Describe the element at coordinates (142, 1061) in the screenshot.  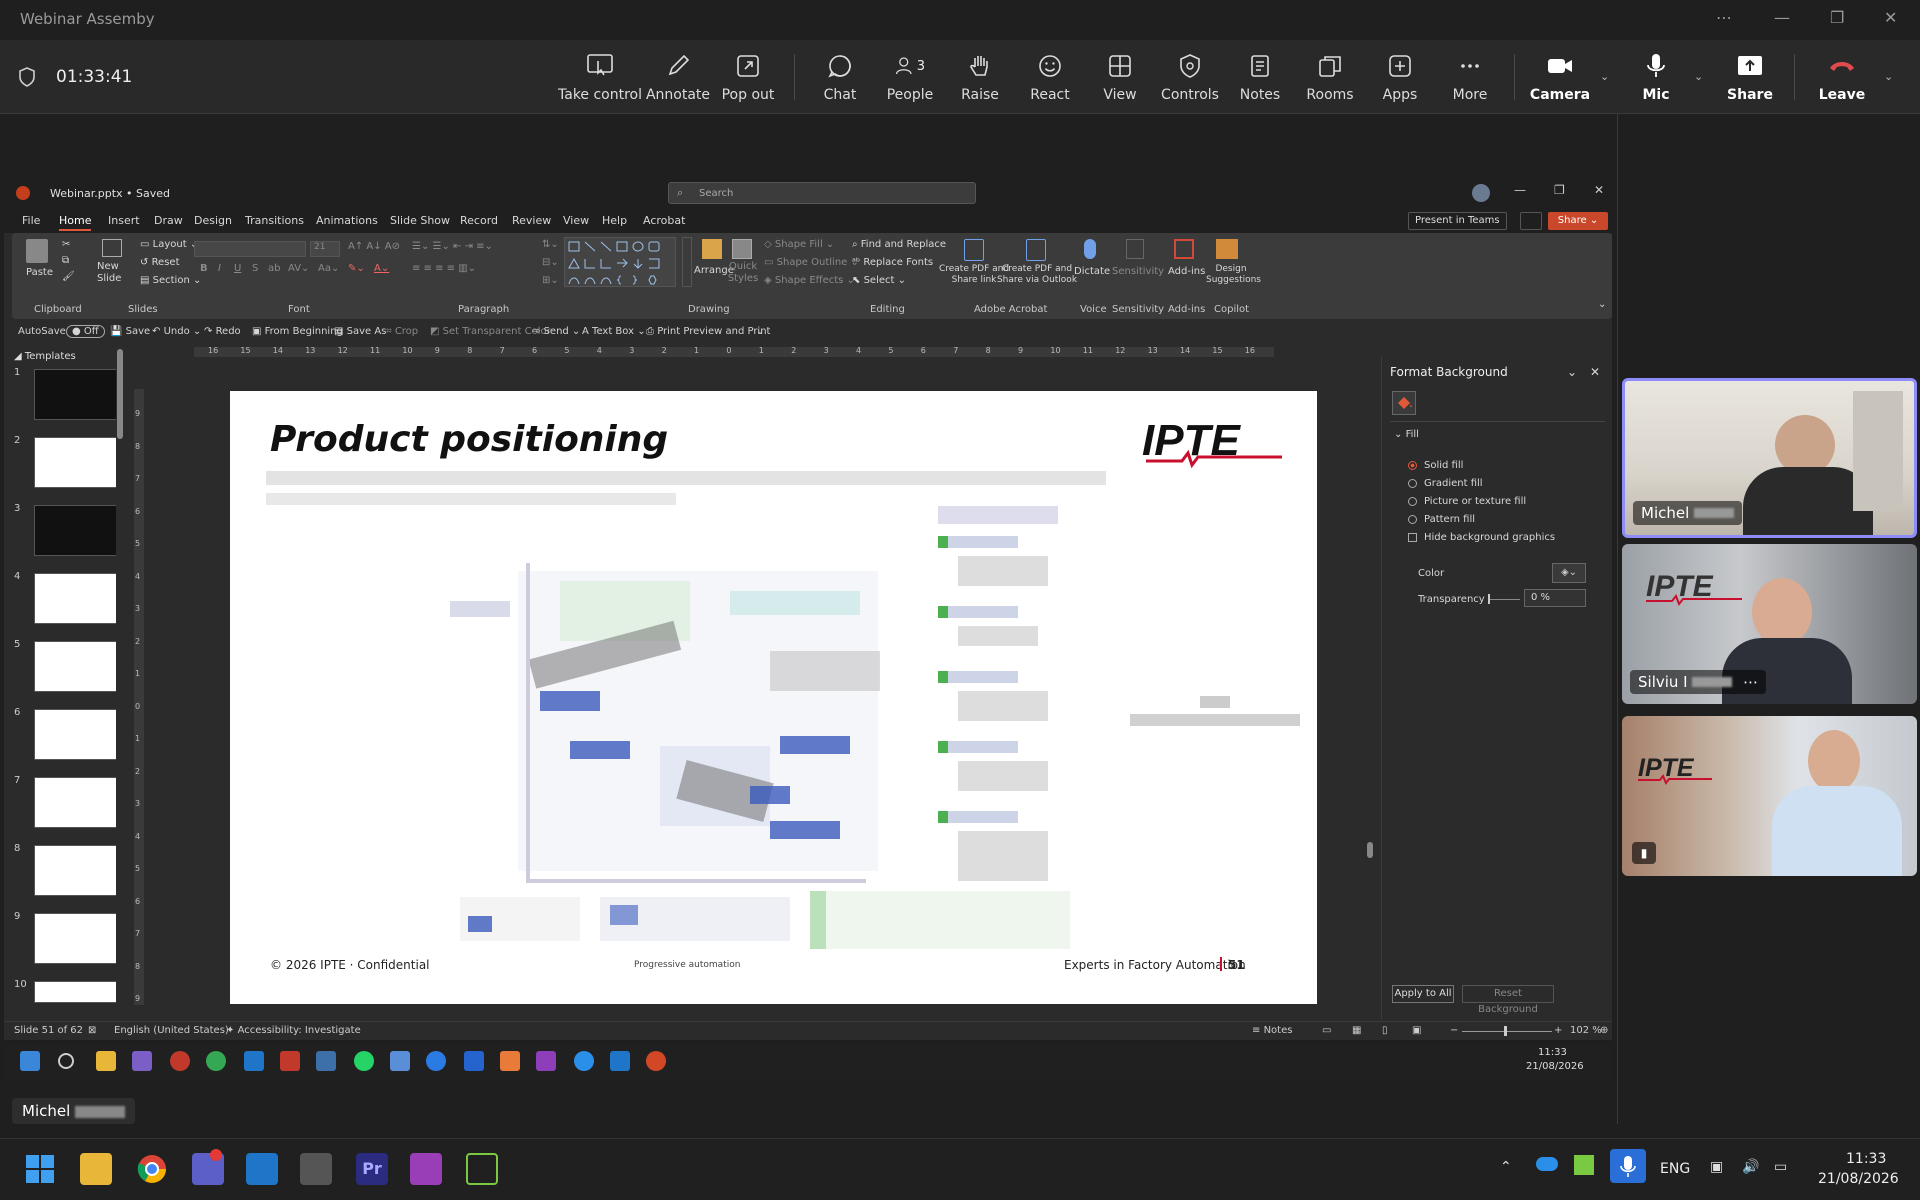
I see `shared-teams-icon` at that location.